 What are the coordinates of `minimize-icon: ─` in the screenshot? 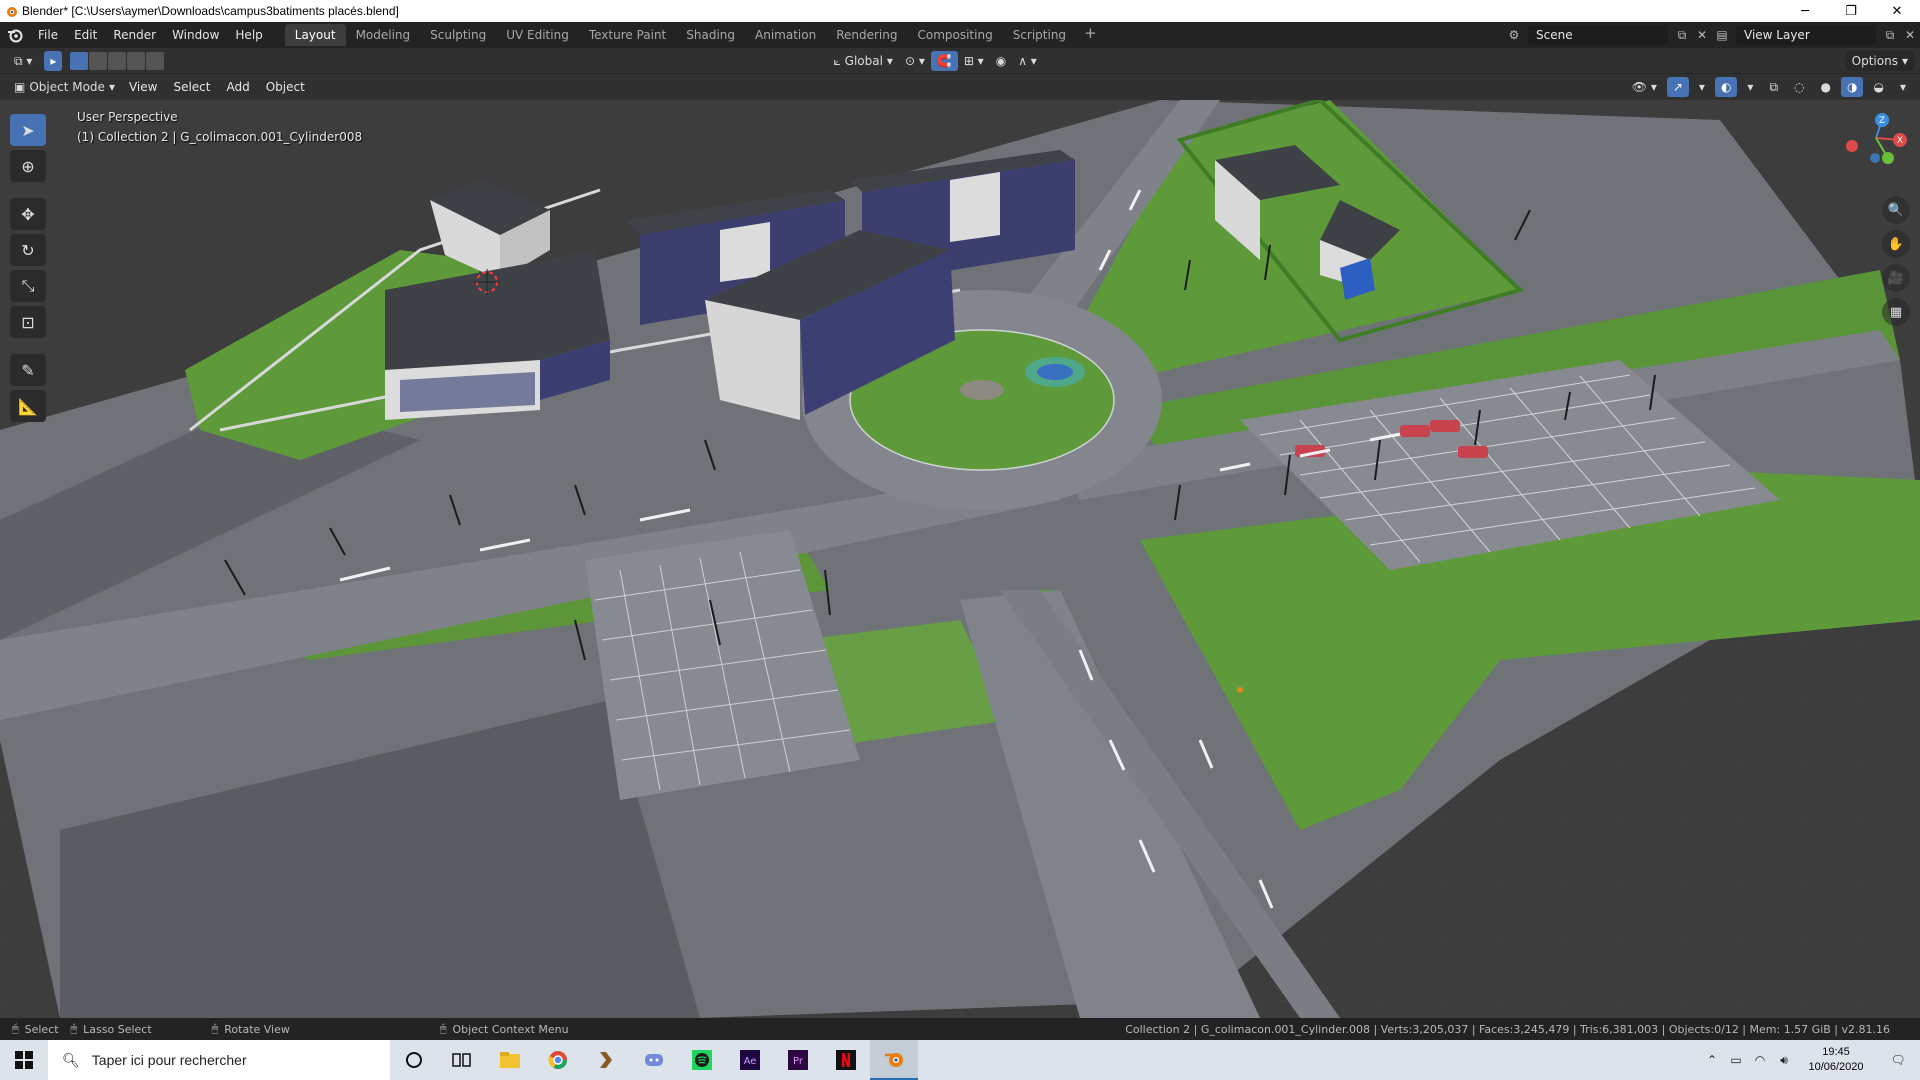 It's located at (1805, 11).